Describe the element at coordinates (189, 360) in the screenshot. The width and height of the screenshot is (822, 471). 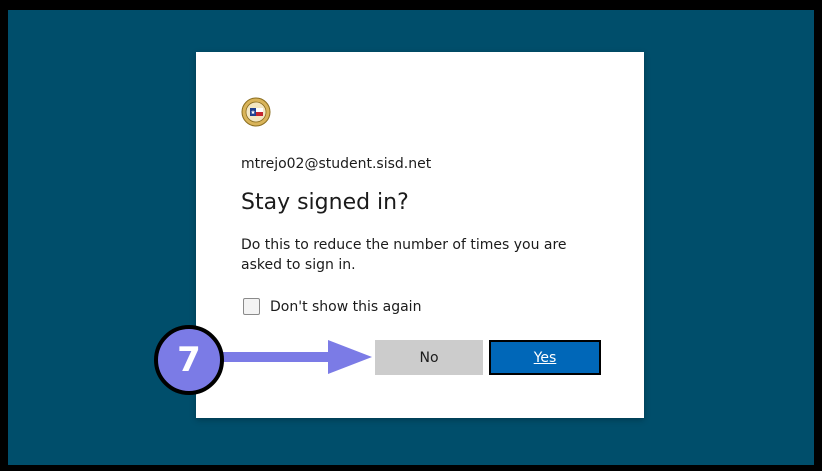
I see `step-number-callout: 7` at that location.